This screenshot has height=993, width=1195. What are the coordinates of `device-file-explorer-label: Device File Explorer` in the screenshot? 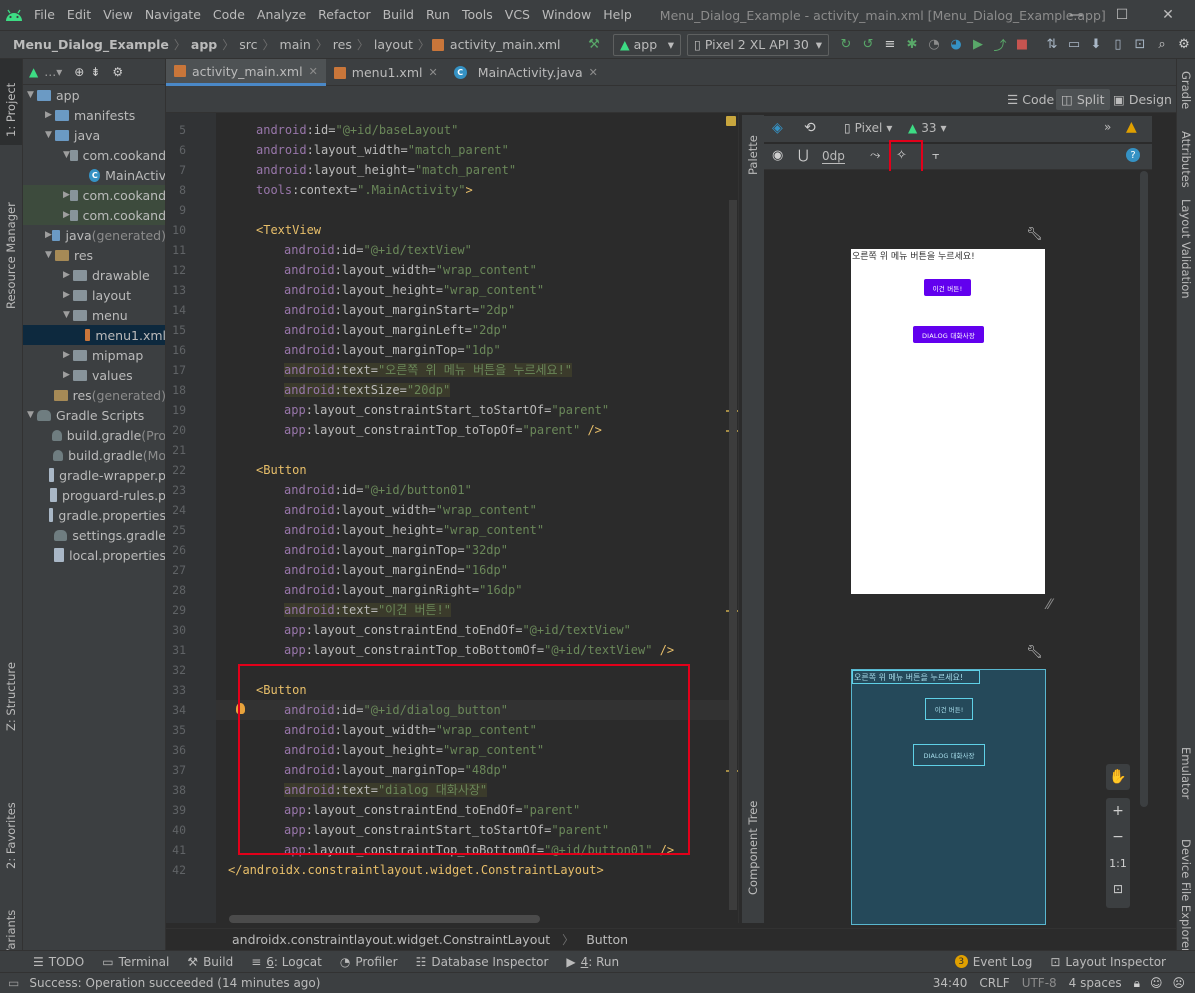 It's located at (1186, 896).